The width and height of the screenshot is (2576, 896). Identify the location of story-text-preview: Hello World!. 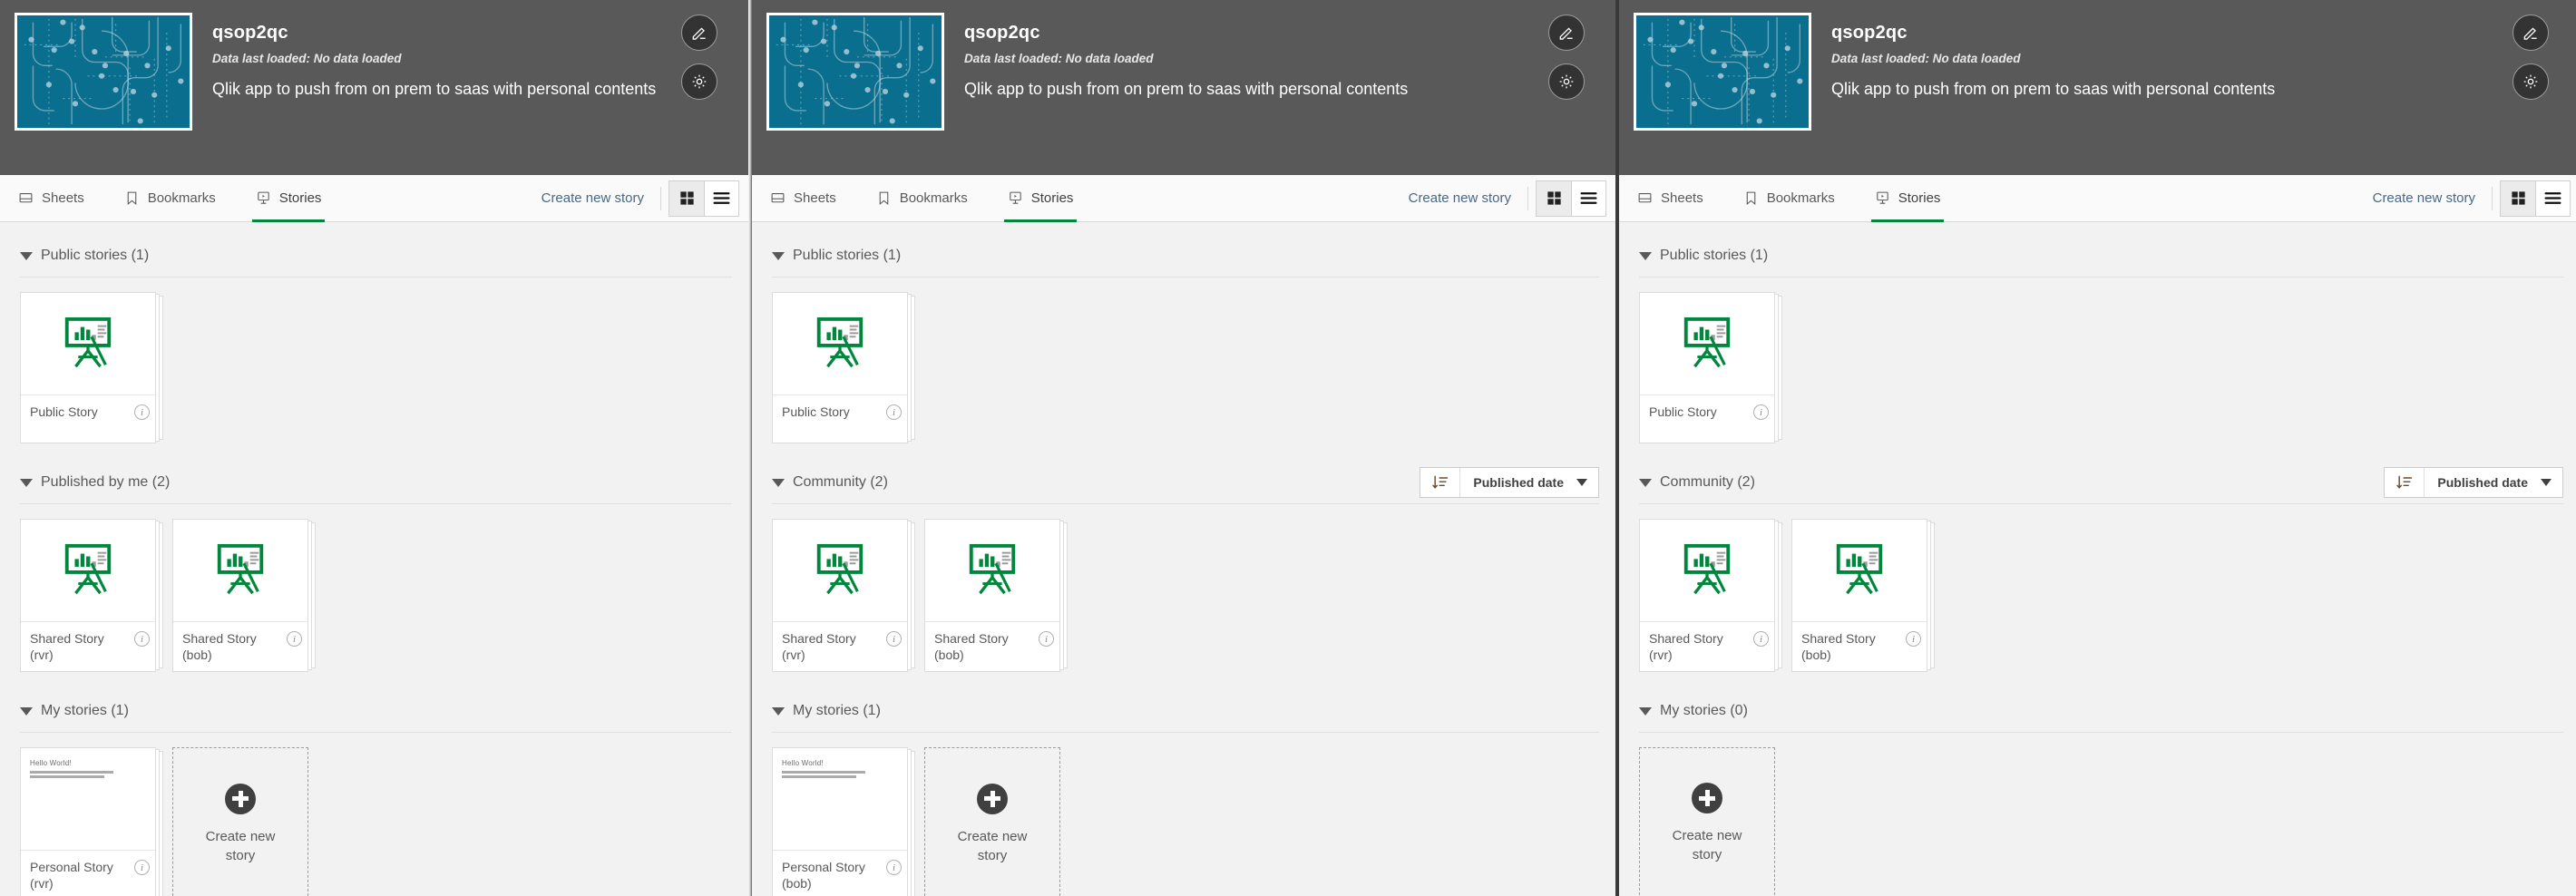
(840, 799).